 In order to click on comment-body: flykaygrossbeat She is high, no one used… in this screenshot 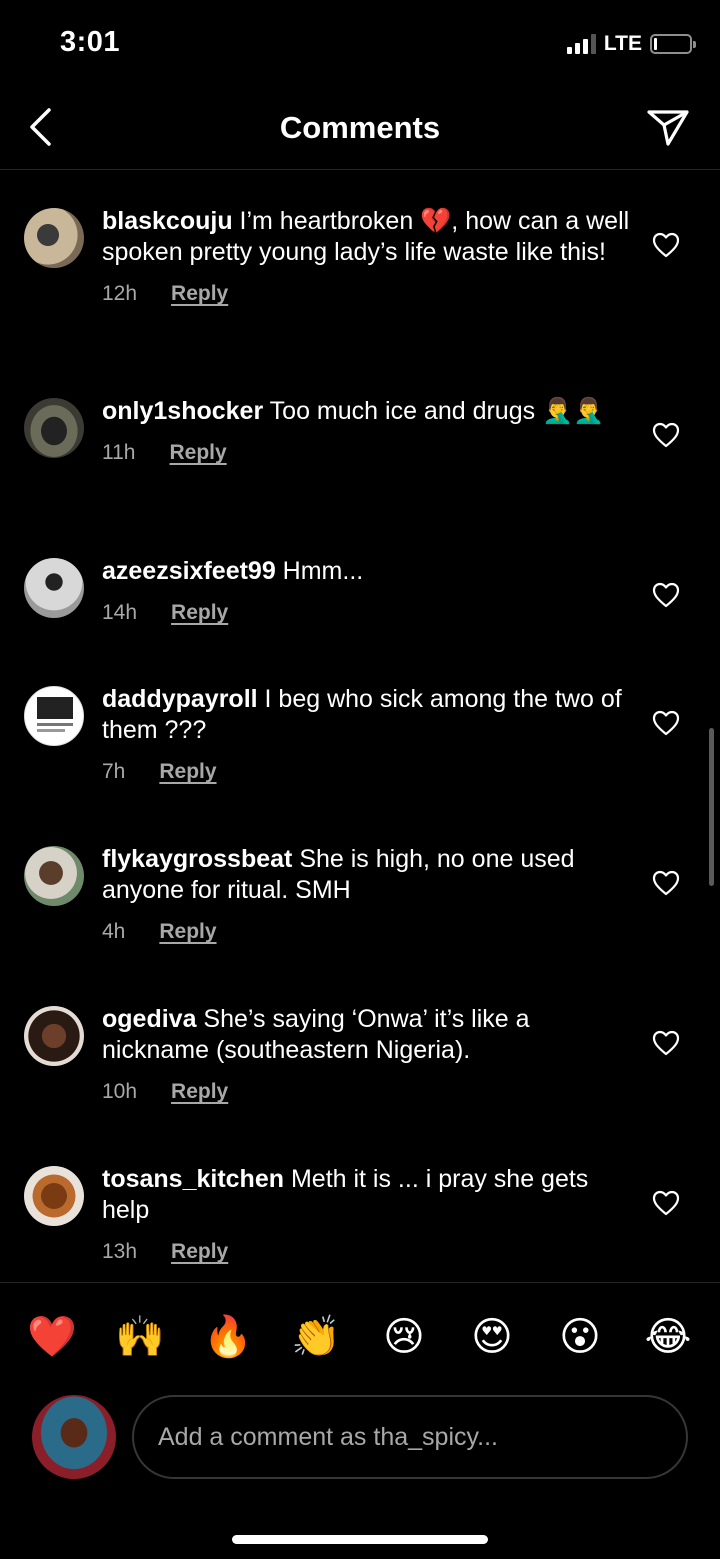, I will do `click(367, 894)`.